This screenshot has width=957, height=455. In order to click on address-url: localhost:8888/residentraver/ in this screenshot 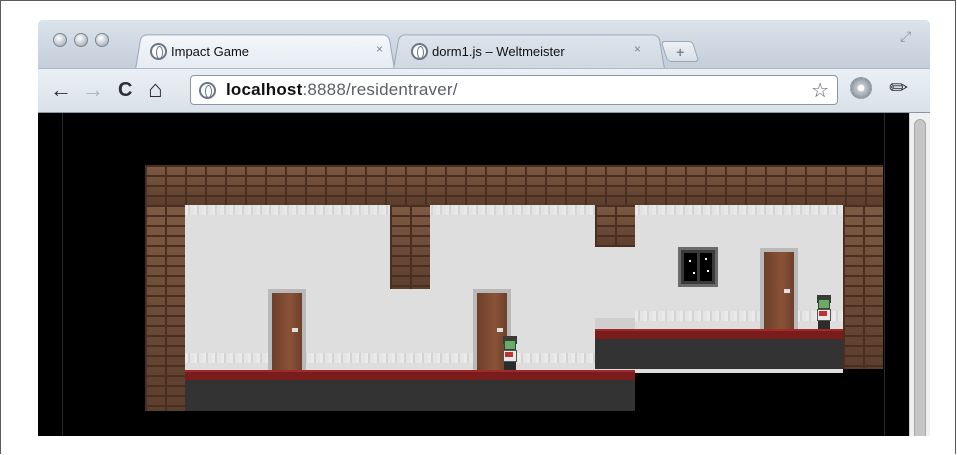, I will do `click(342, 90)`.